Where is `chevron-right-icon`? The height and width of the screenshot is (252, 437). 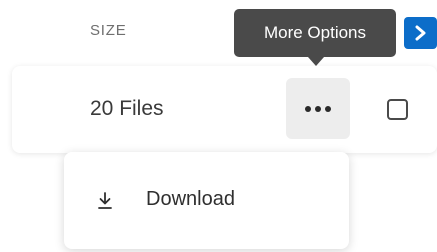
chevron-right-icon is located at coordinates (420, 33).